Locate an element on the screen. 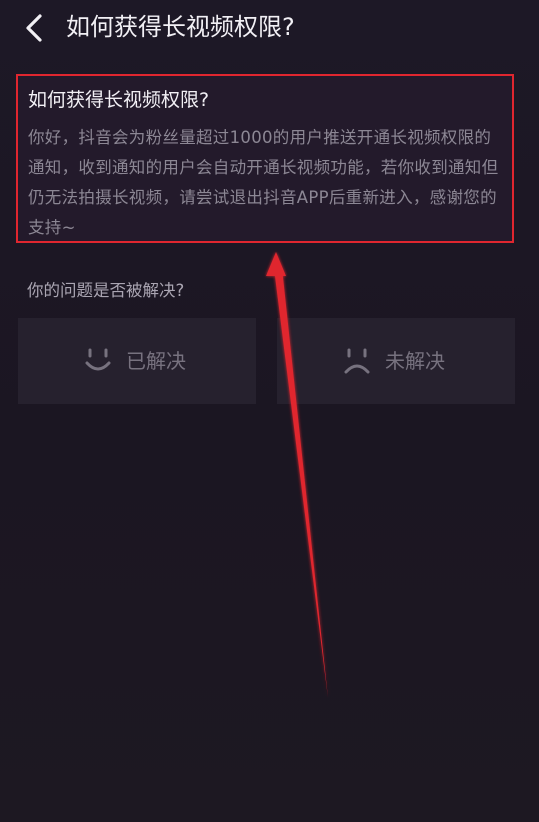 This screenshot has width=539, height=822. sad-face-icon is located at coordinates (357, 361).